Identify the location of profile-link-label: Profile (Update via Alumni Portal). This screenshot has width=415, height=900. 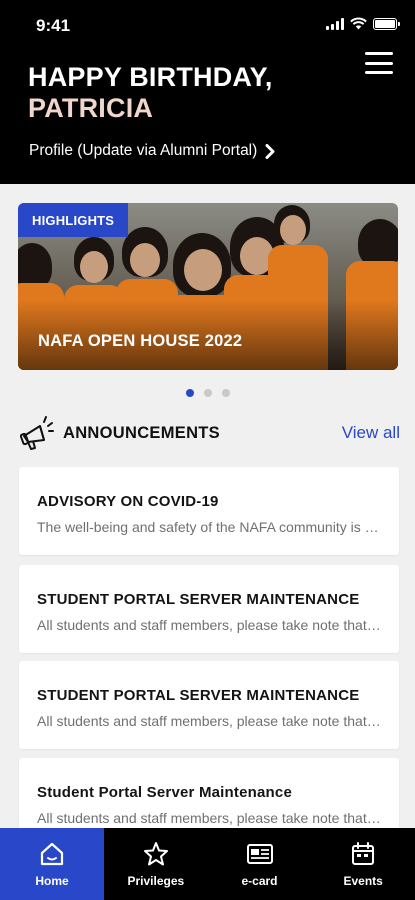
(143, 150).